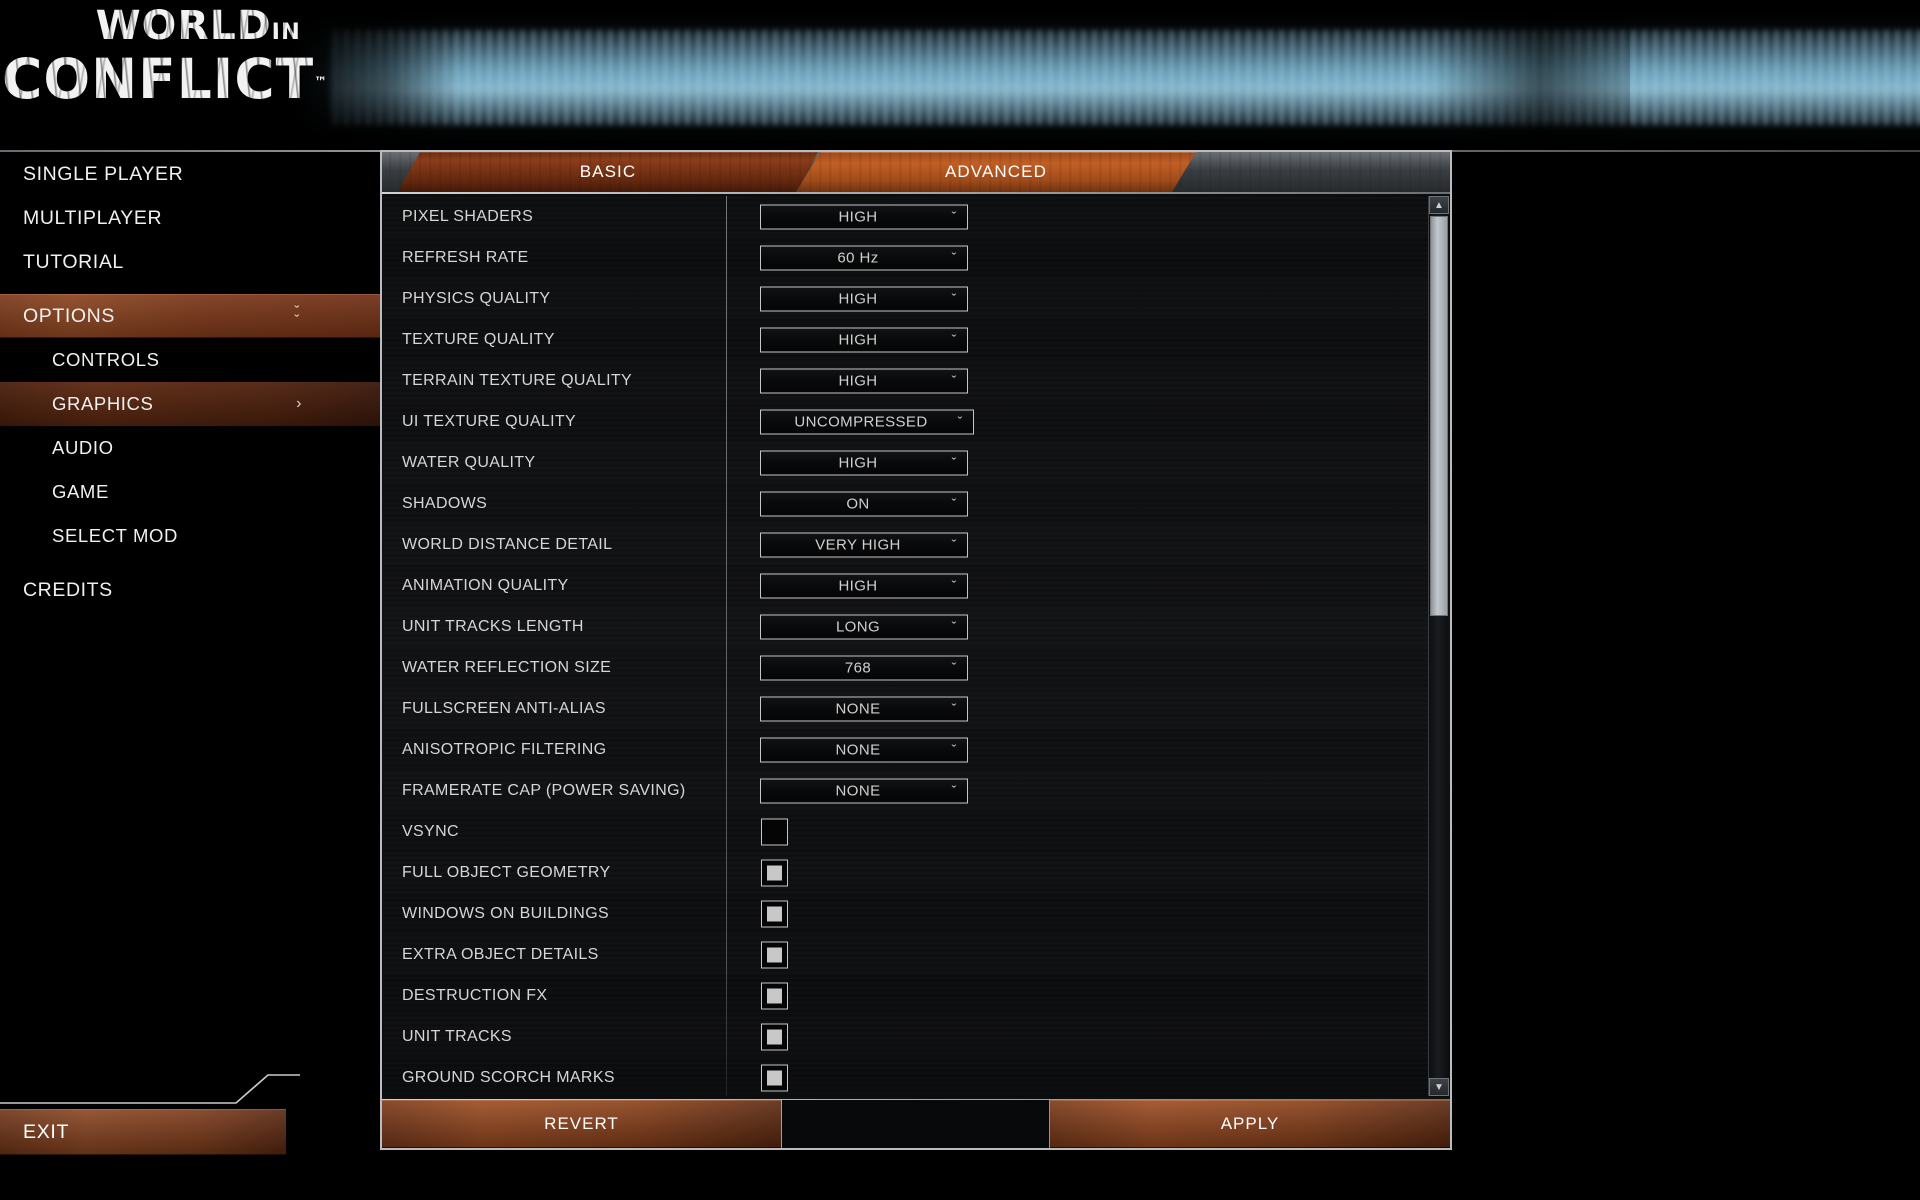 The image size is (1920, 1200). I want to click on setting-dropdown: LONG ˇ, so click(864, 626).